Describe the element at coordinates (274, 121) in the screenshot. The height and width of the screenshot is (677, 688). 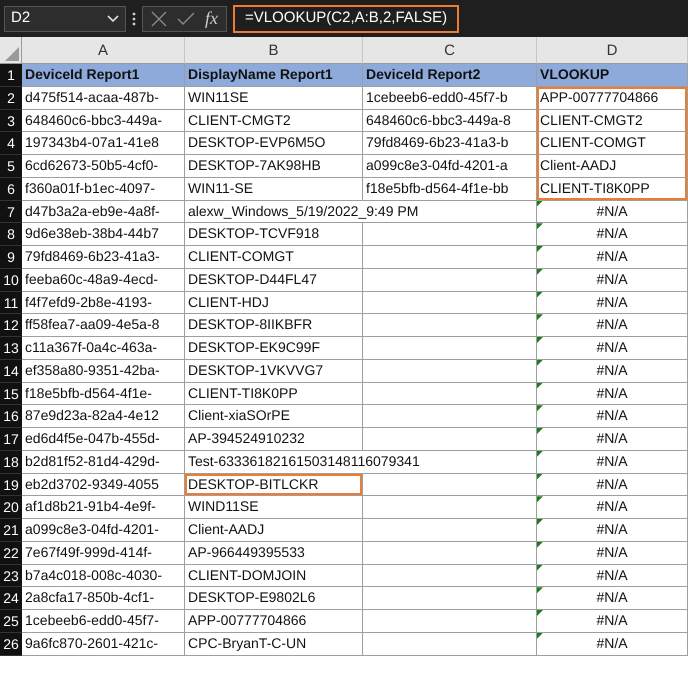
I see `table-cell: CLIENT-CMGT2` at that location.